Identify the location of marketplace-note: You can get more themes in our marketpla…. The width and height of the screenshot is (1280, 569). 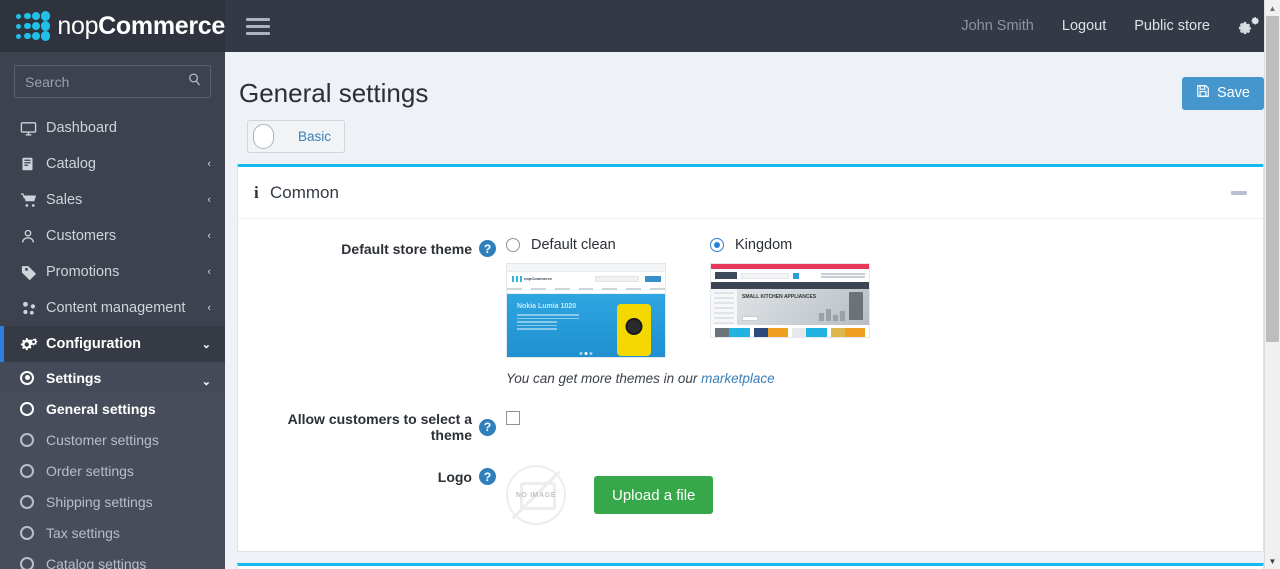
(876, 378).